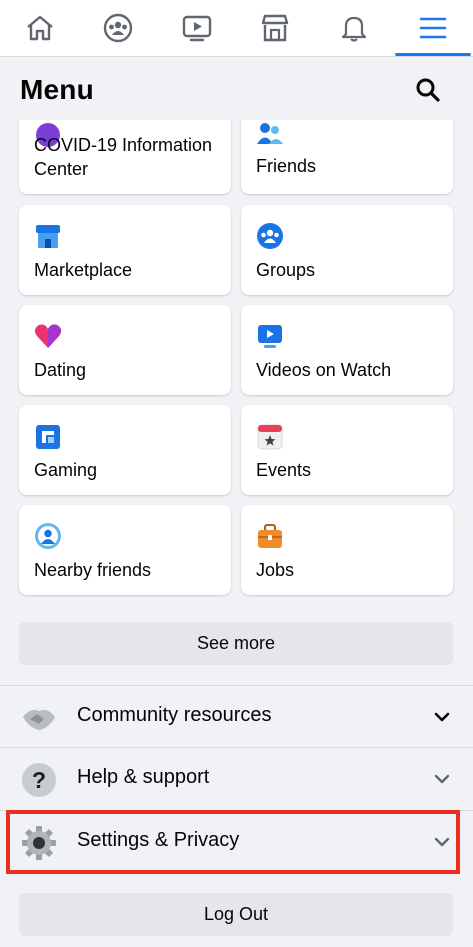 The image size is (473, 947). Describe the element at coordinates (39, 719) in the screenshot. I see `handshake-icon` at that location.